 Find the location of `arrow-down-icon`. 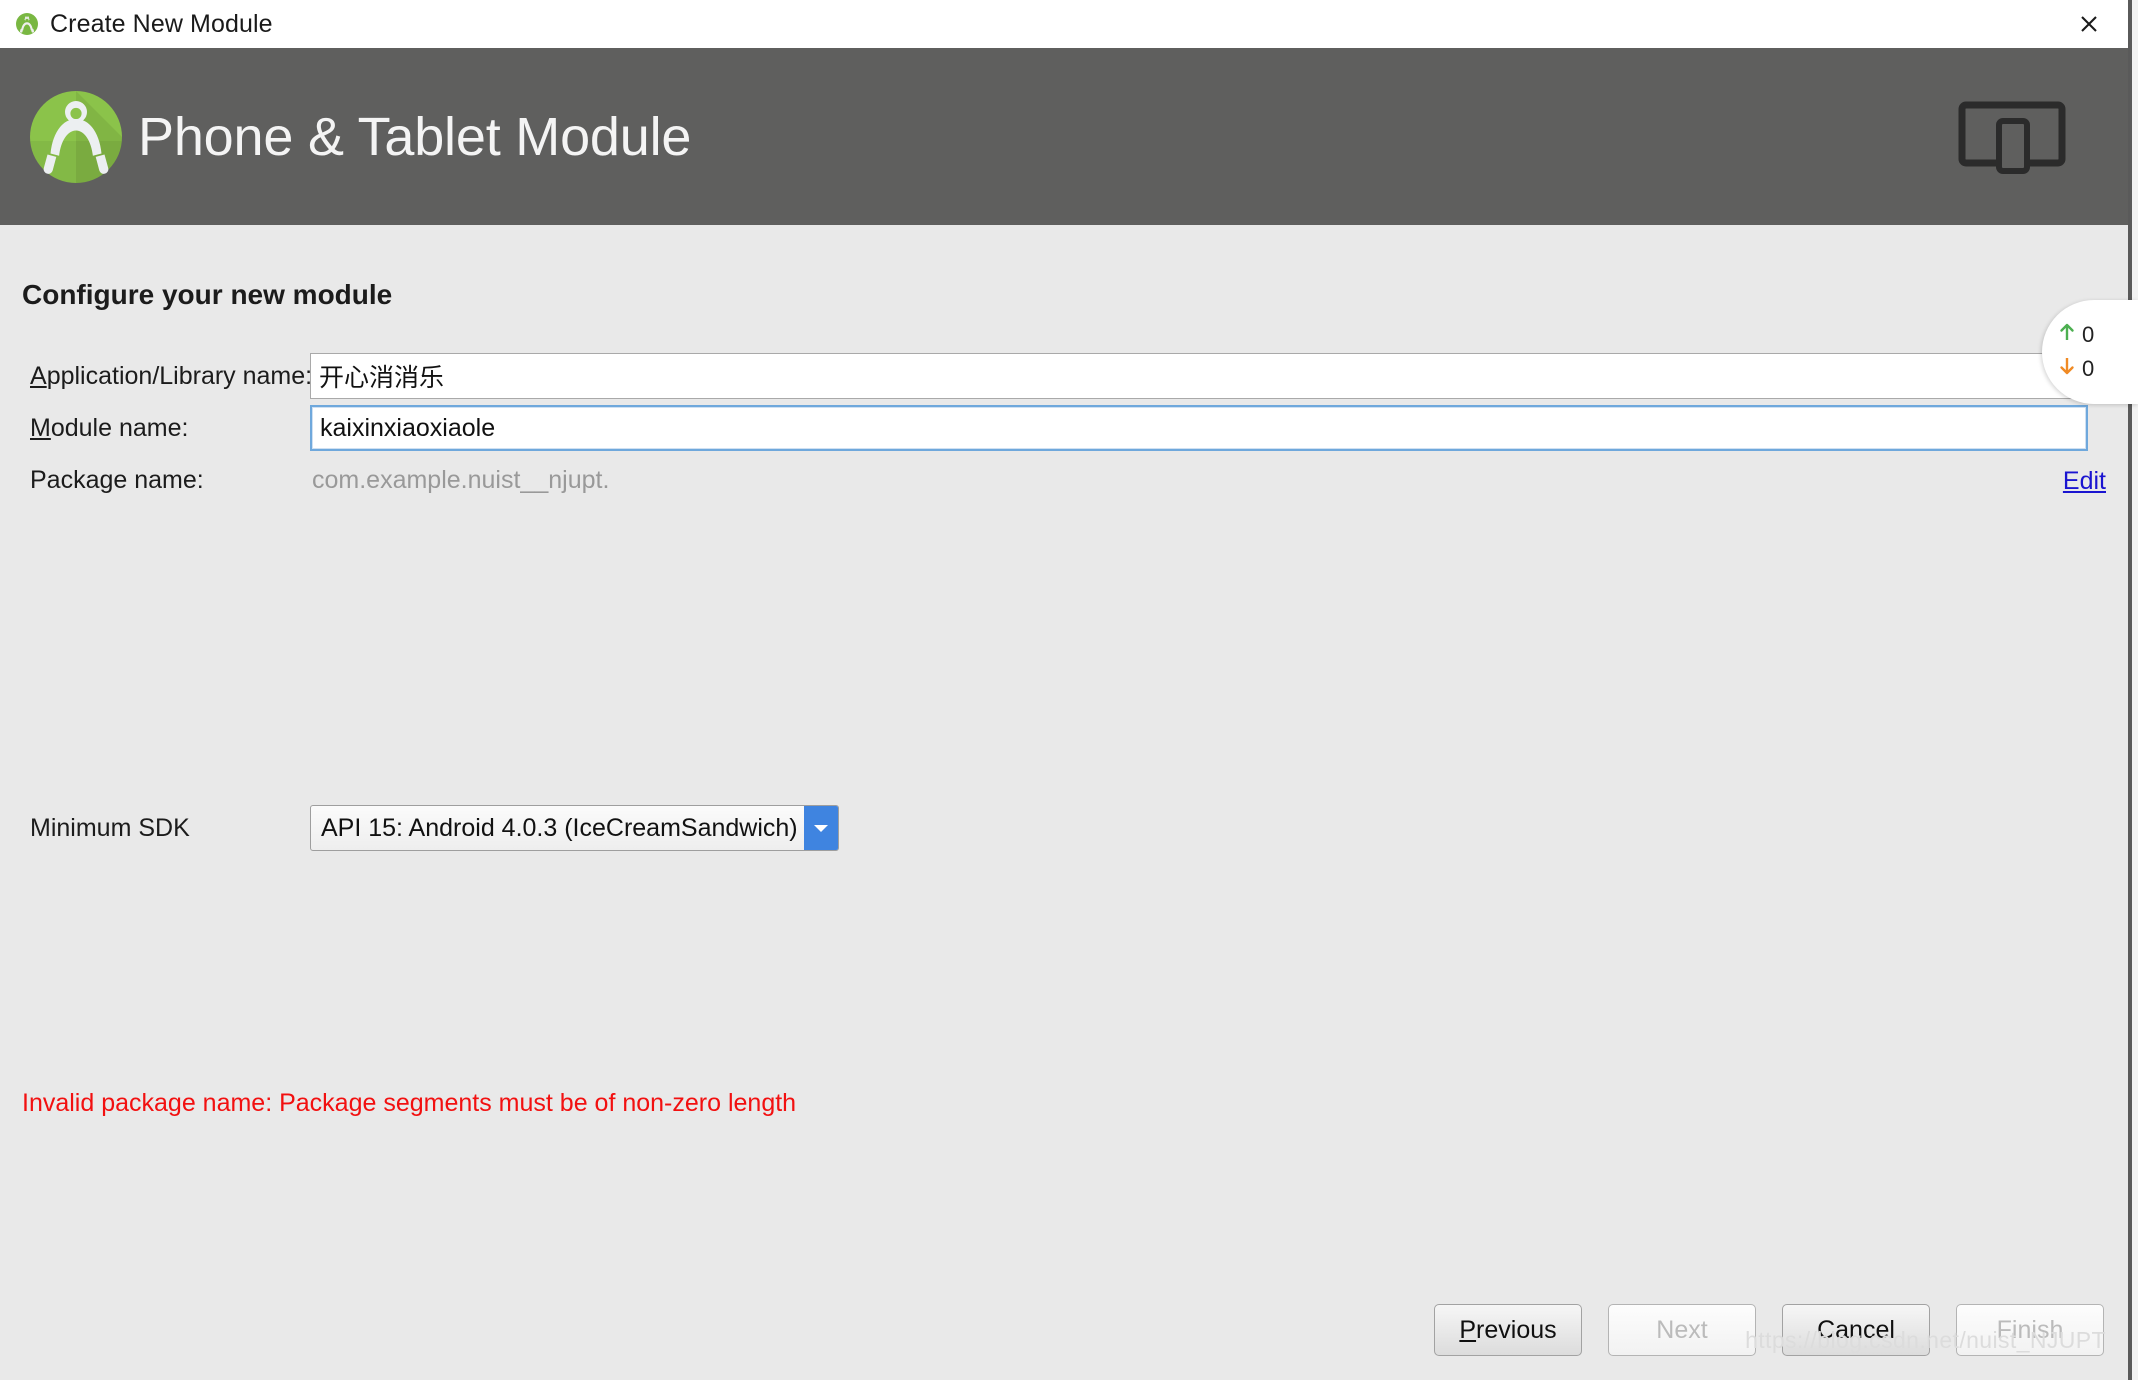

arrow-down-icon is located at coordinates (2070, 369).